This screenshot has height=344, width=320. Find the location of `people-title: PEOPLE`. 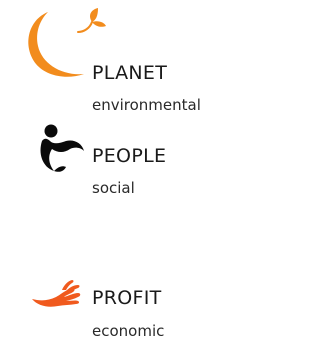

people-title: PEOPLE is located at coordinates (129, 156).